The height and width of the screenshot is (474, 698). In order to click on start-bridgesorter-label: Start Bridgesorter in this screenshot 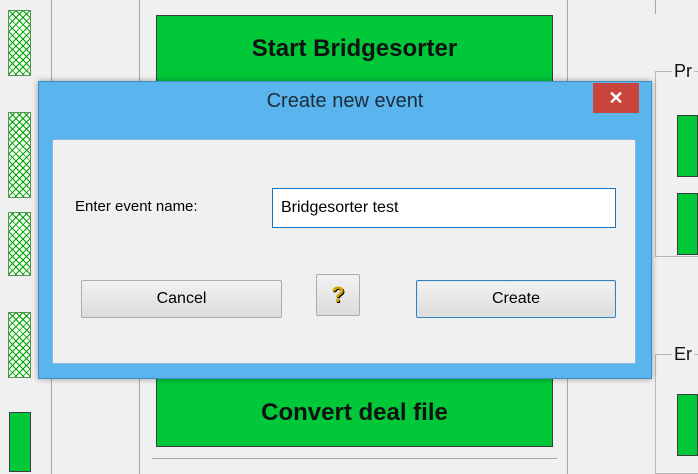, I will do `click(354, 48)`.